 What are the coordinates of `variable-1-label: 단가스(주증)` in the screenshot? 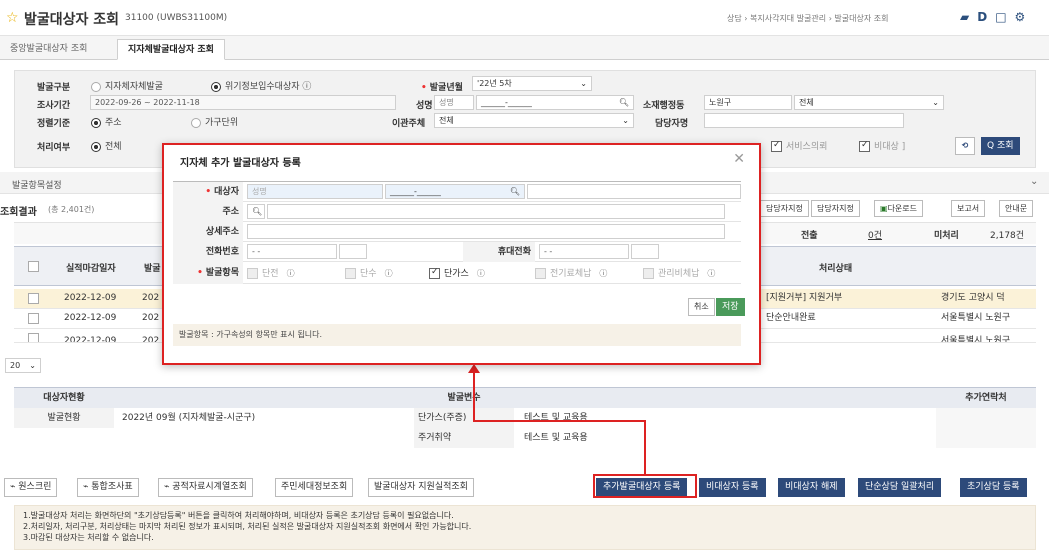 It's located at (464, 418).